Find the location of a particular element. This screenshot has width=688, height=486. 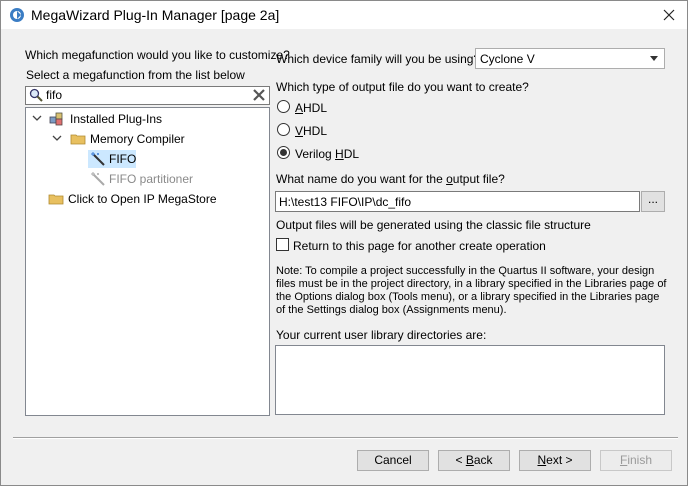

radio-vhdl is located at coordinates (283, 129).